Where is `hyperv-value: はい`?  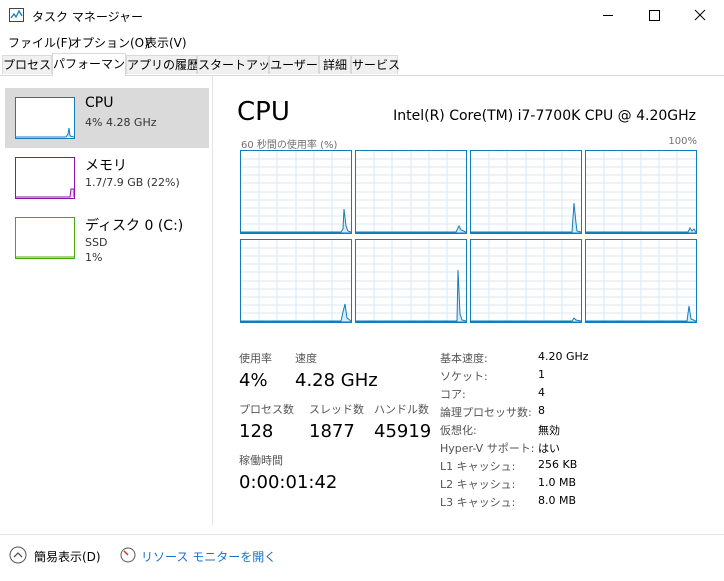
hyperv-value: はい is located at coordinates (549, 448).